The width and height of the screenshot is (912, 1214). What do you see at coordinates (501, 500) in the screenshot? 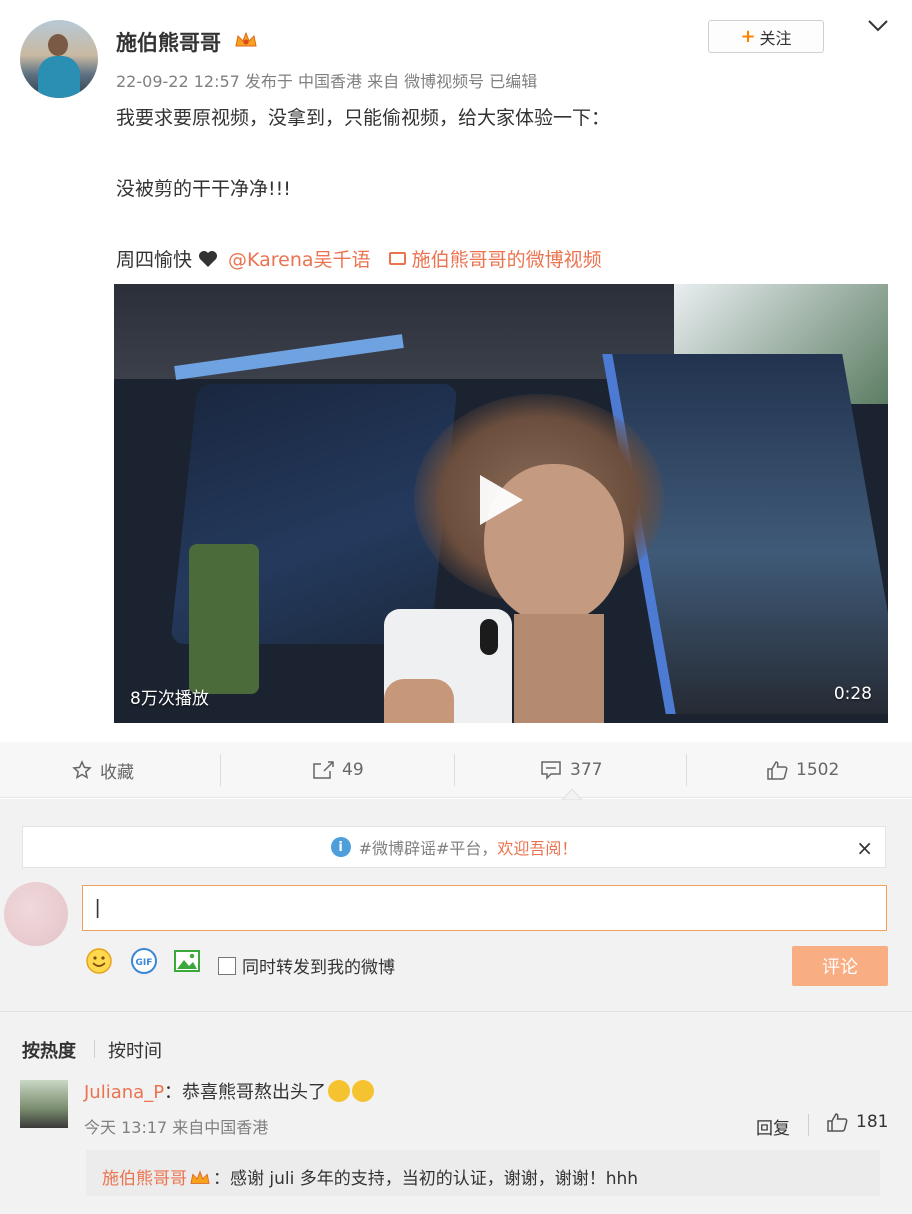
I see `play-icon` at bounding box center [501, 500].